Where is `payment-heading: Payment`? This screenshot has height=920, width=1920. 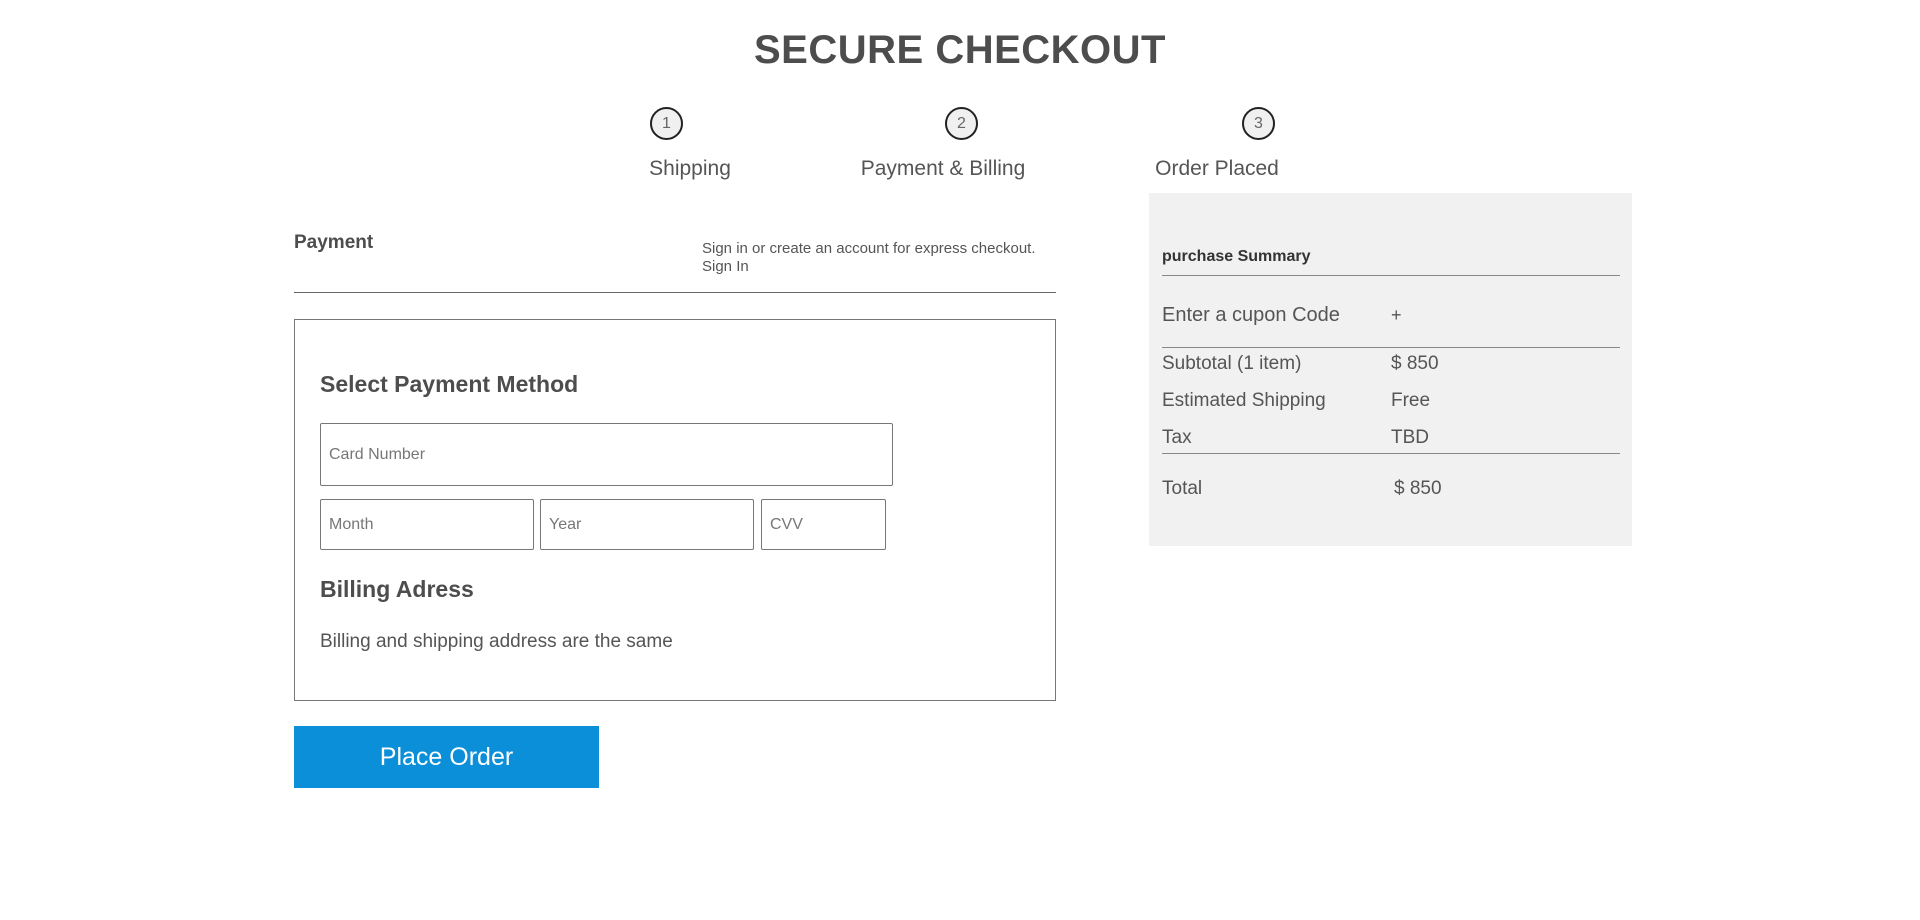 payment-heading: Payment is located at coordinates (334, 242).